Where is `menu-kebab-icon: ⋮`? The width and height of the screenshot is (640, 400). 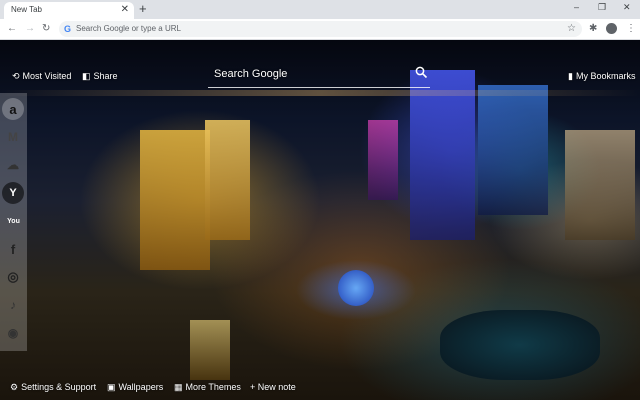
menu-kebab-icon: ⋮ is located at coordinates (631, 29).